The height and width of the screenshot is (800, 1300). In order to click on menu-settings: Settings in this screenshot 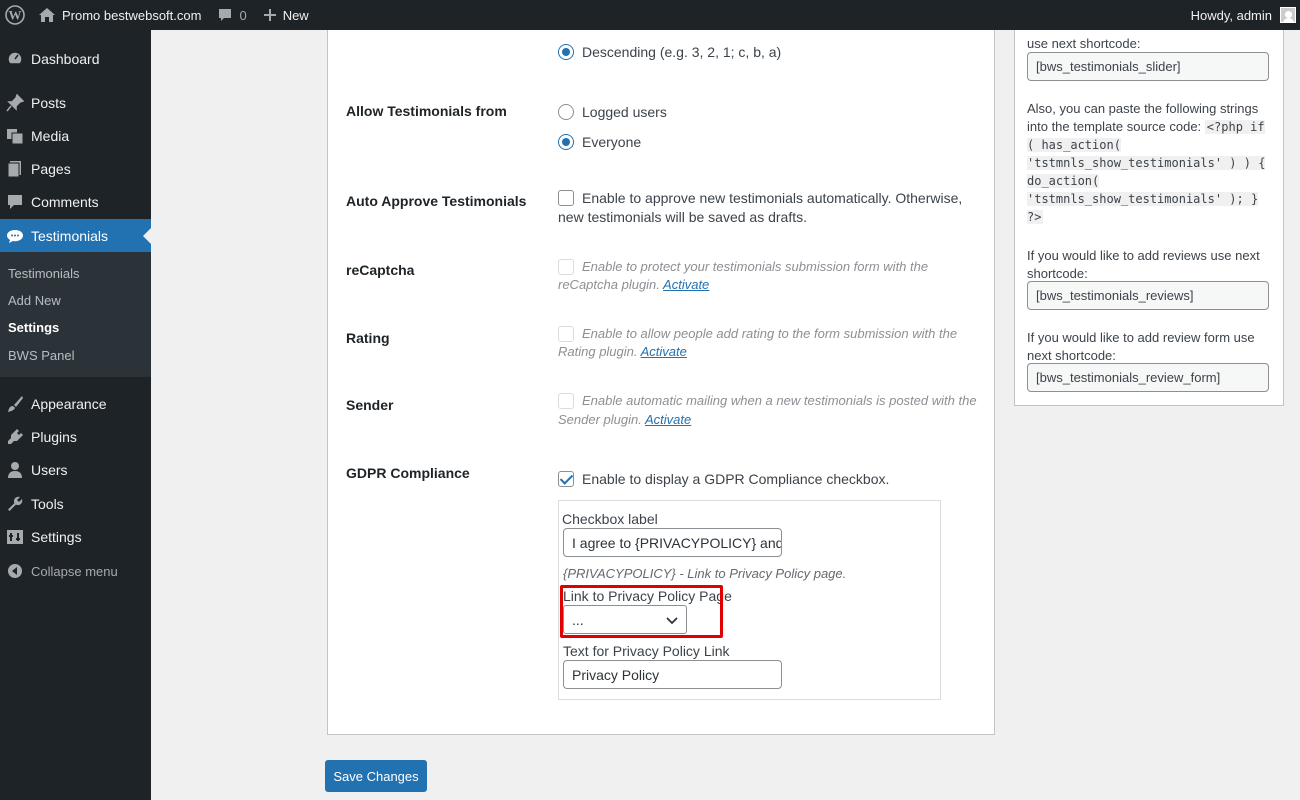, I will do `click(75, 537)`.